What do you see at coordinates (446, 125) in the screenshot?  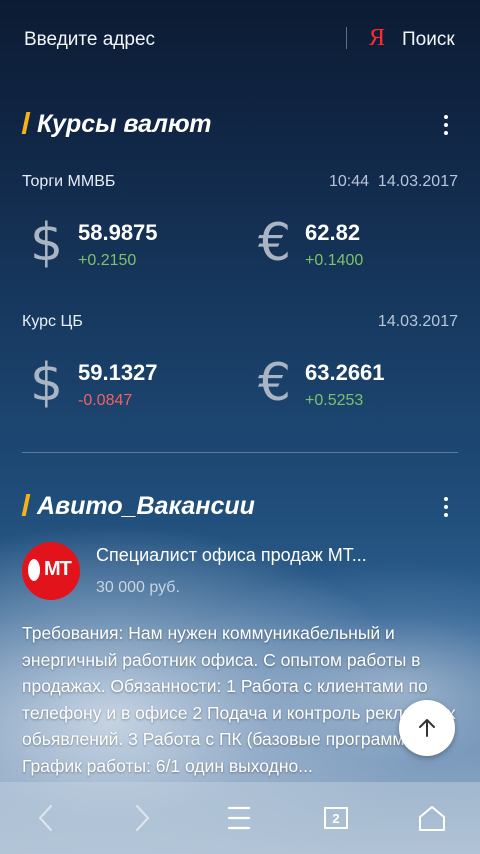 I see `currency-more-icon` at bounding box center [446, 125].